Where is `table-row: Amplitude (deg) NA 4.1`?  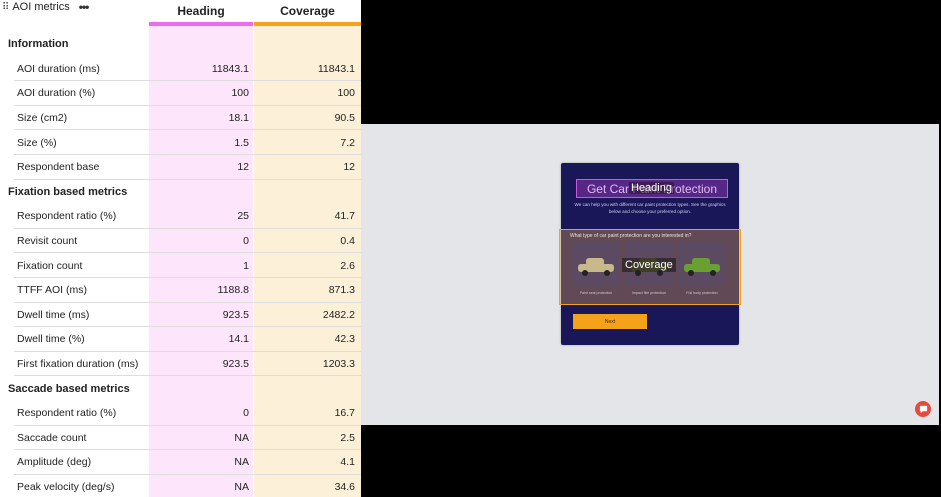
table-row: Amplitude (deg) NA 4.1 is located at coordinates (180, 462).